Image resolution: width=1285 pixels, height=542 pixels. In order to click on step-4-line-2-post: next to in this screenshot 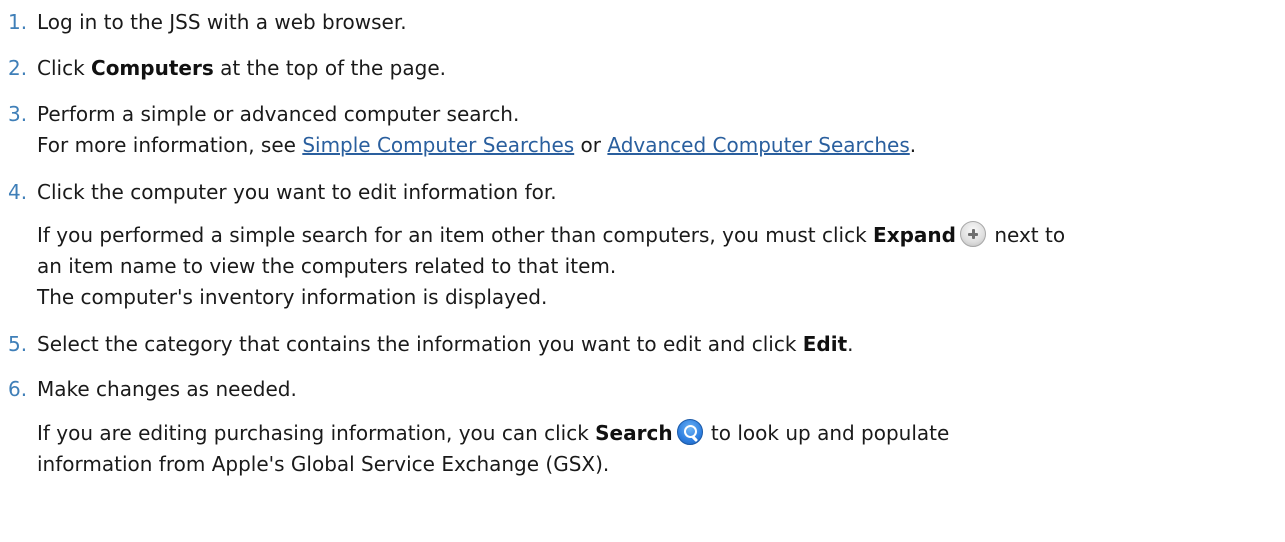, I will do `click(1026, 235)`.